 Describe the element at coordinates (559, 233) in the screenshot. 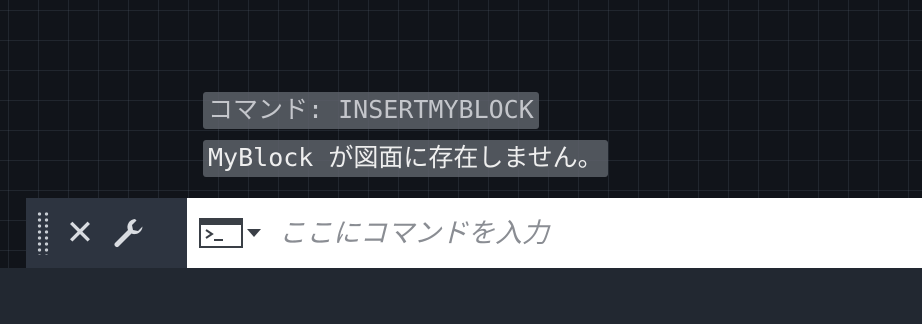

I see `command-input` at that location.